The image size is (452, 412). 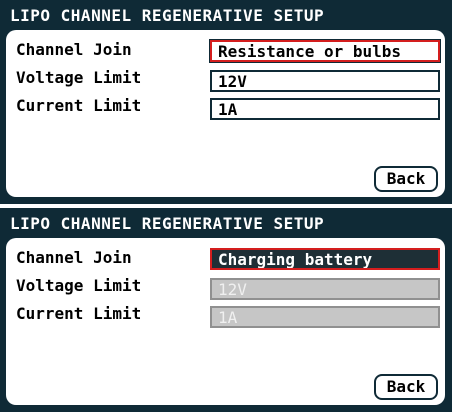 I want to click on current-limit-field: 1A, so click(x=325, y=109).